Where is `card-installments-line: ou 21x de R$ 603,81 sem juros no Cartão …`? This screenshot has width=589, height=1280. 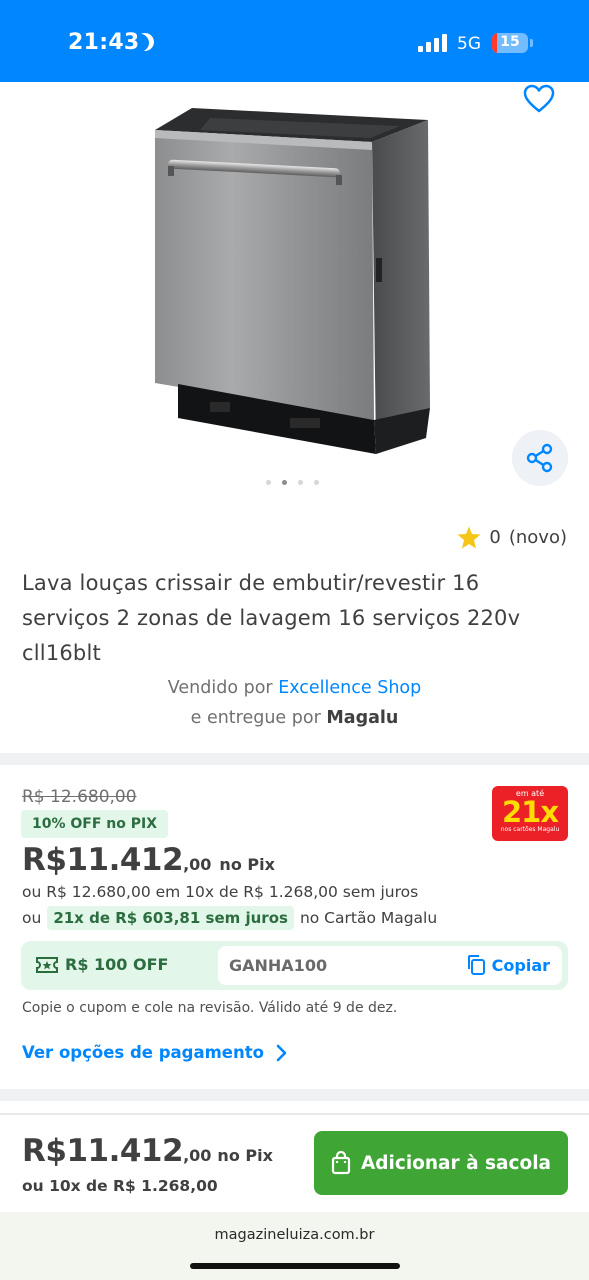 card-installments-line: ou 21x de R$ 603,81 sem juros no Cartão … is located at coordinates (229, 918).